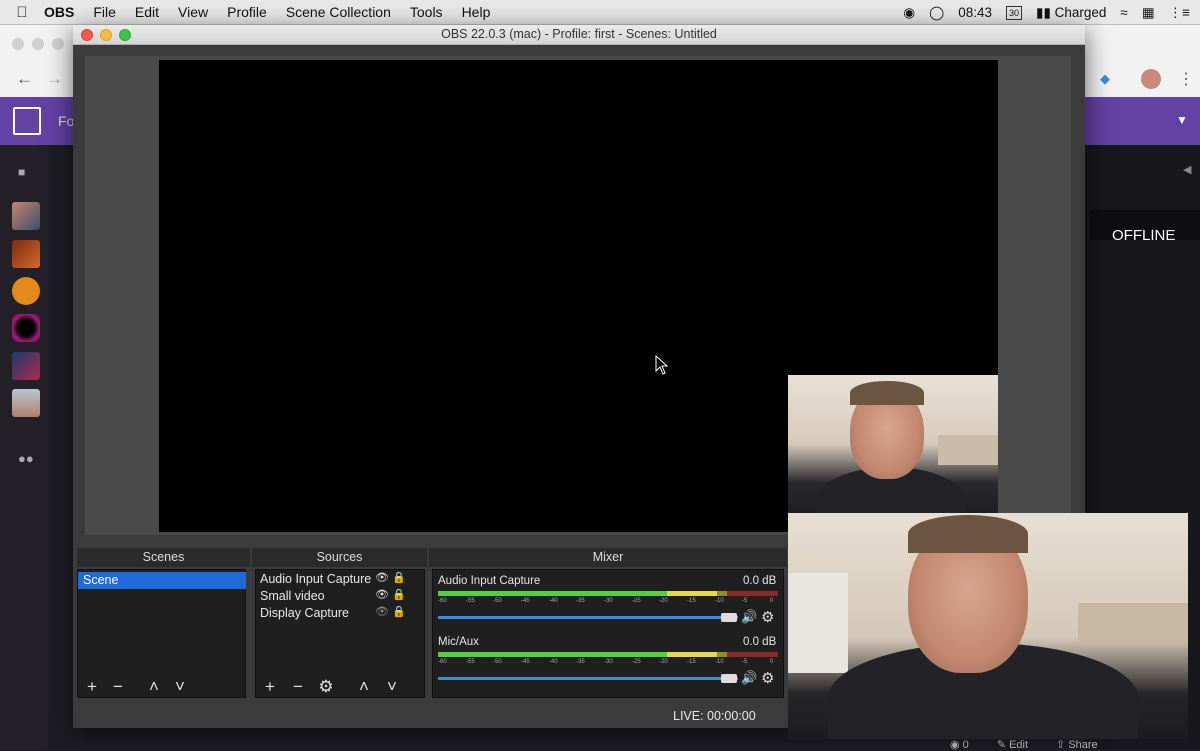 Image resolution: width=1200 pixels, height=751 pixels. I want to click on calendar-icon: 30, so click(1014, 12).